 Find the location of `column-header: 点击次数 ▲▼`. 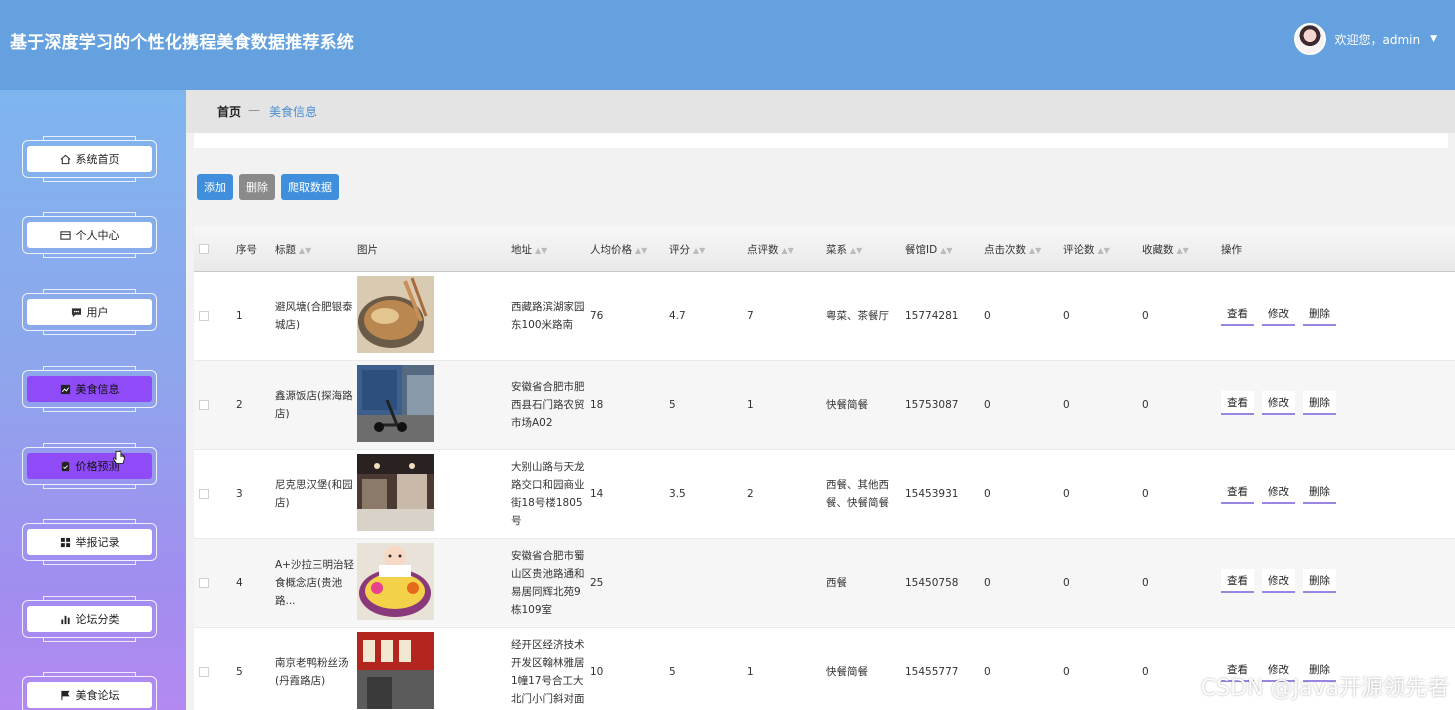

column-header: 点击次数 ▲▼ is located at coordinates (1012, 249).